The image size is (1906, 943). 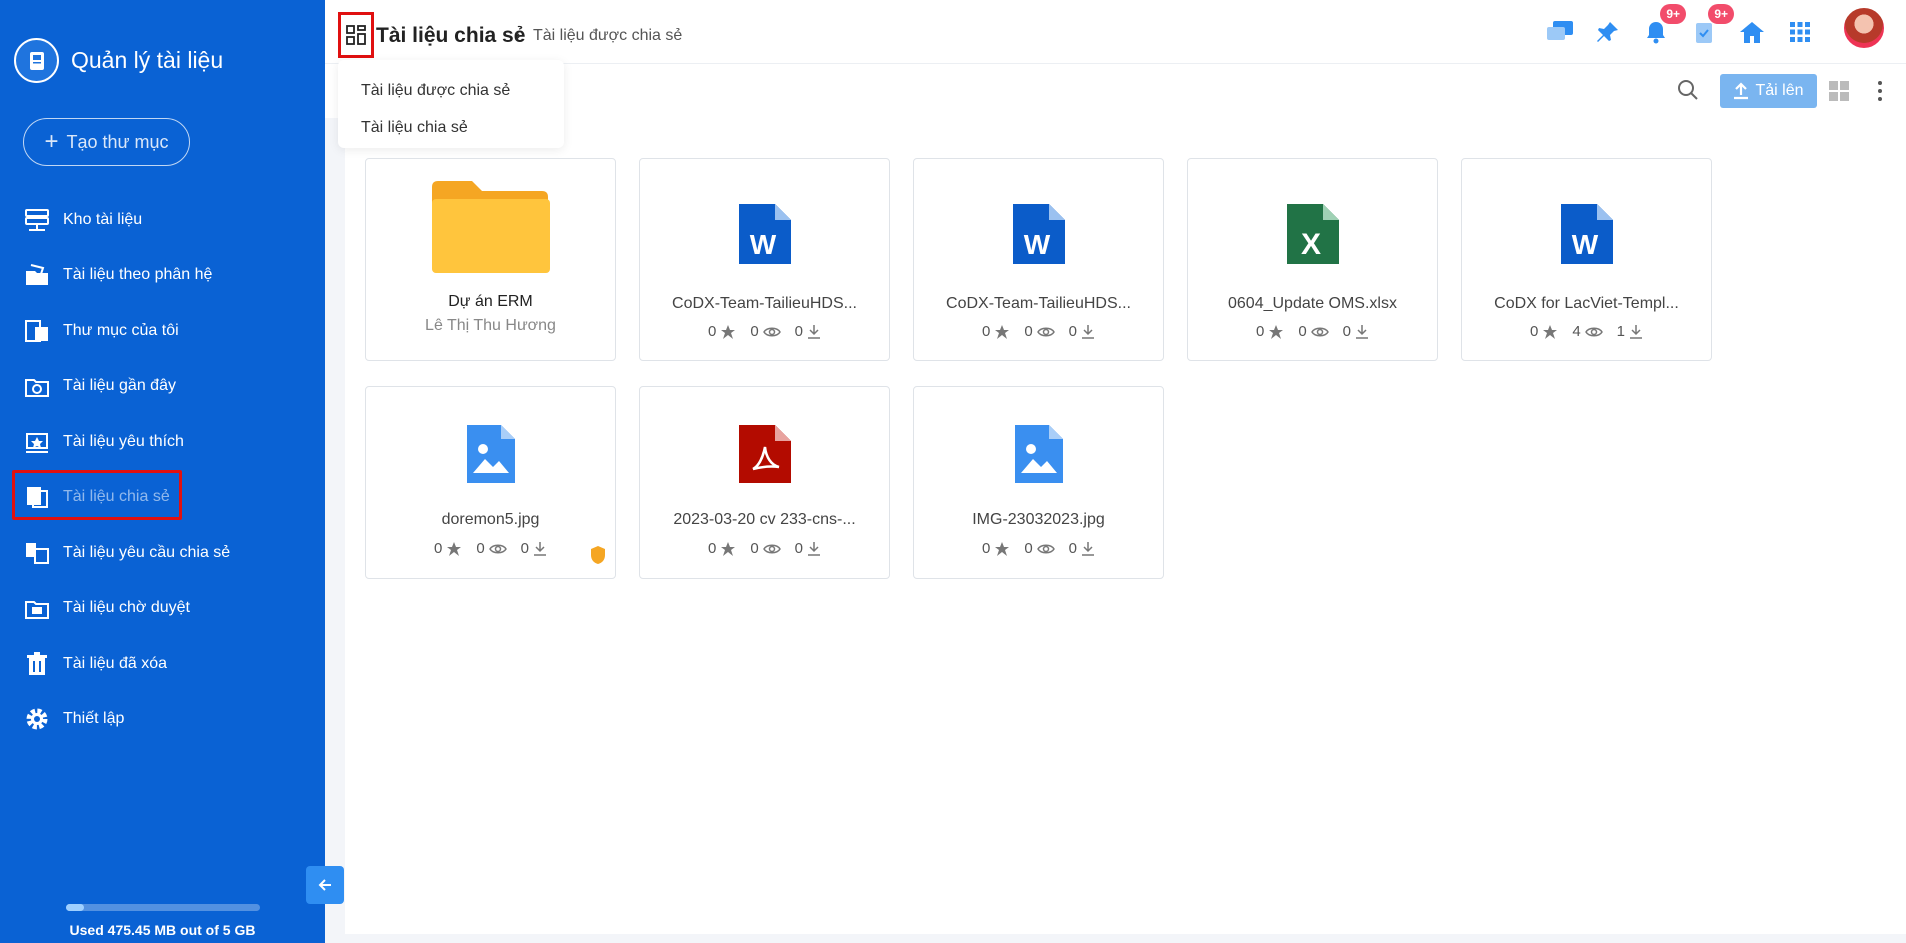 What do you see at coordinates (121, 330) in the screenshot?
I see `sidebar-item-label: Thư mục của tôi` at bounding box center [121, 330].